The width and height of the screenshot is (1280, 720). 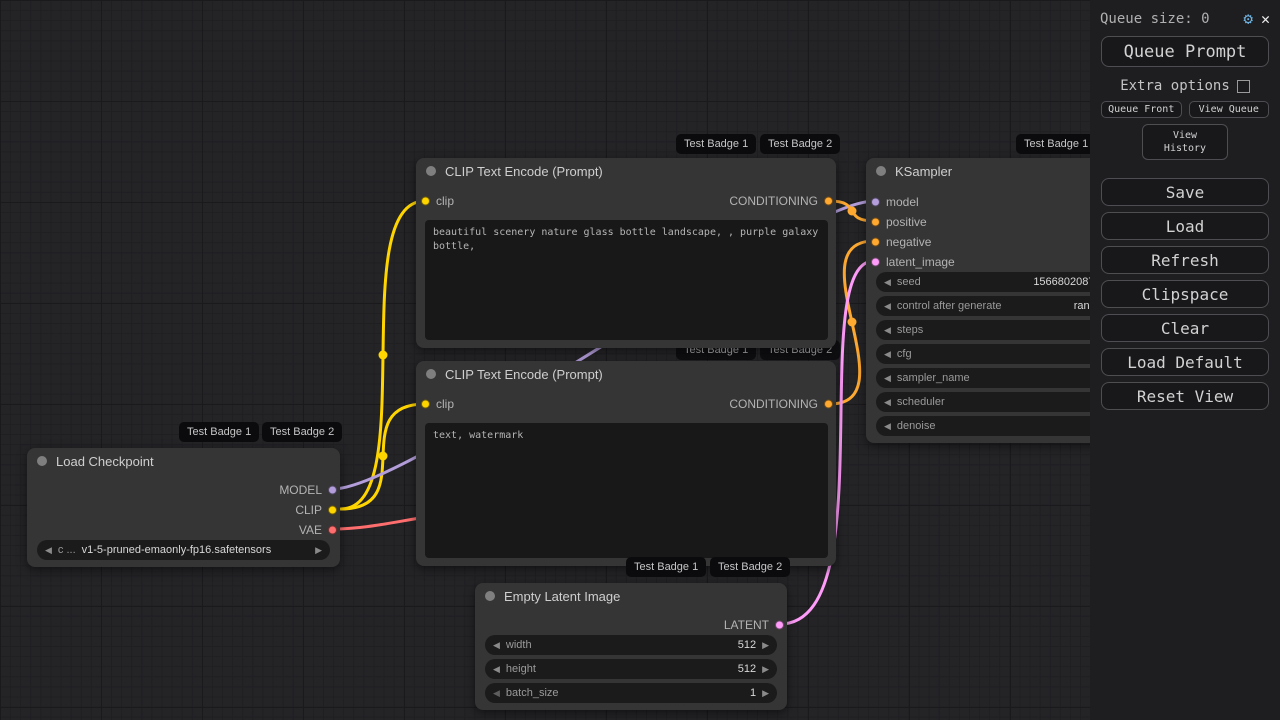 What do you see at coordinates (909, 242) in the screenshot?
I see `slot-label: negative` at bounding box center [909, 242].